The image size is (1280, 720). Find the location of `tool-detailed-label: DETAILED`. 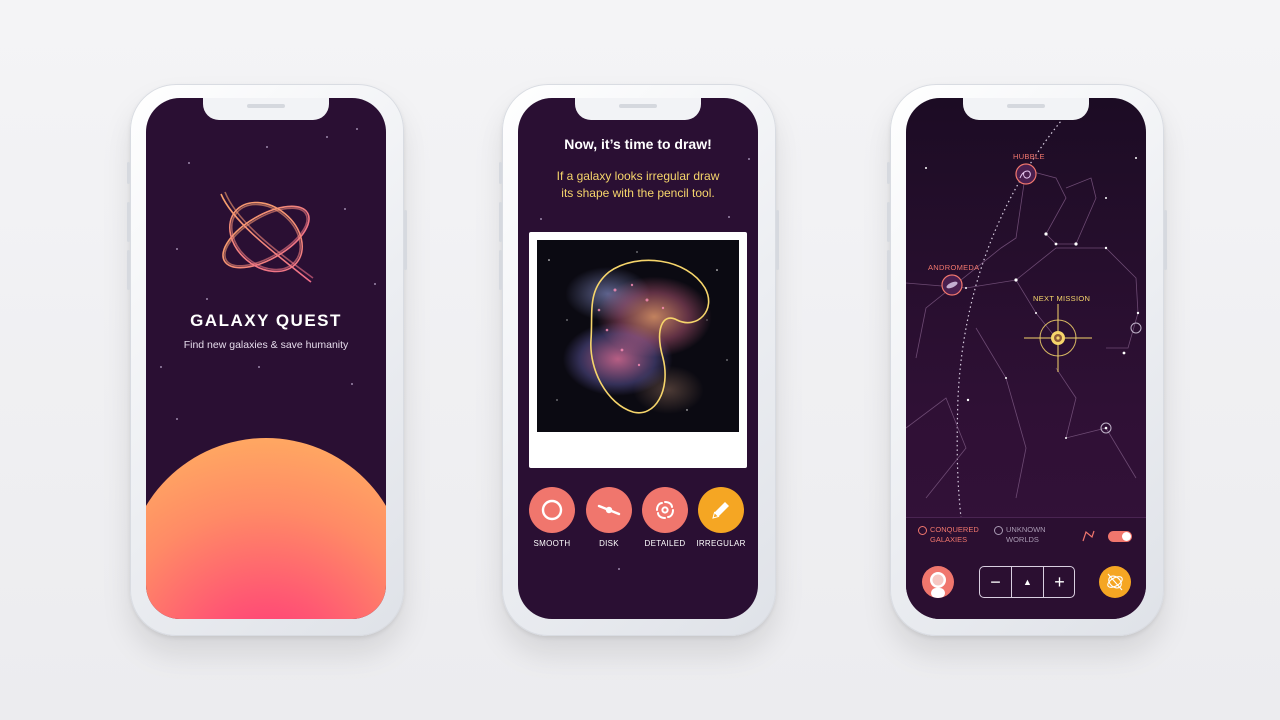

tool-detailed-label: DETAILED is located at coordinates (665, 543).